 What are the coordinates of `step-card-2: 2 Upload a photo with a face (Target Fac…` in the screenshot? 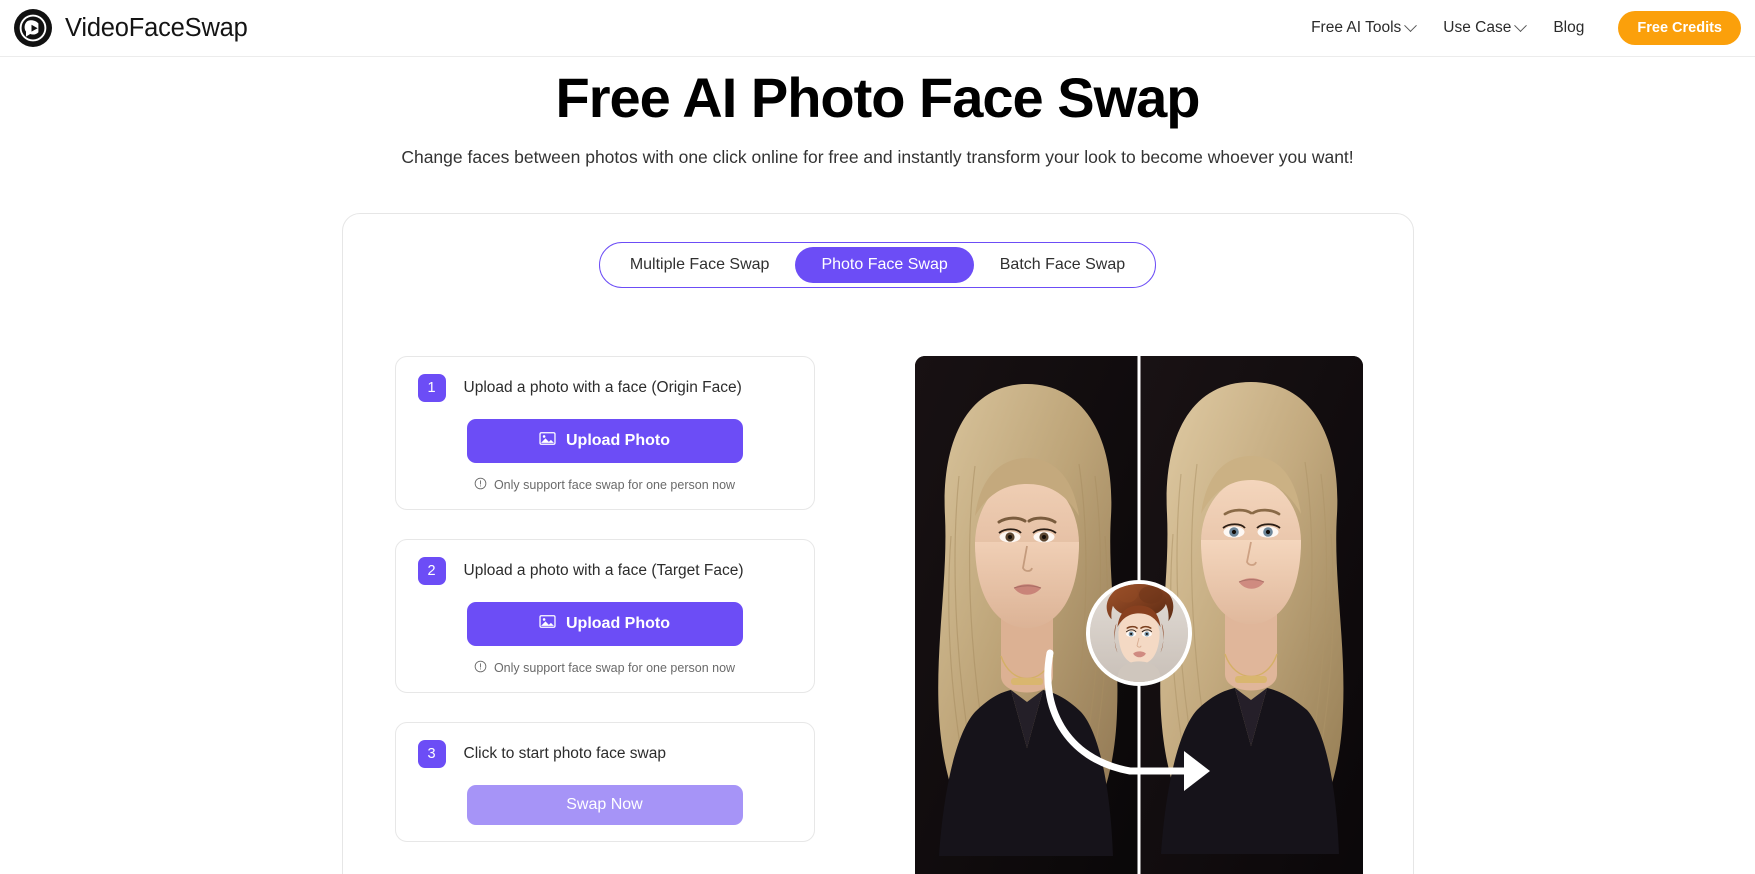 It's located at (604, 616).